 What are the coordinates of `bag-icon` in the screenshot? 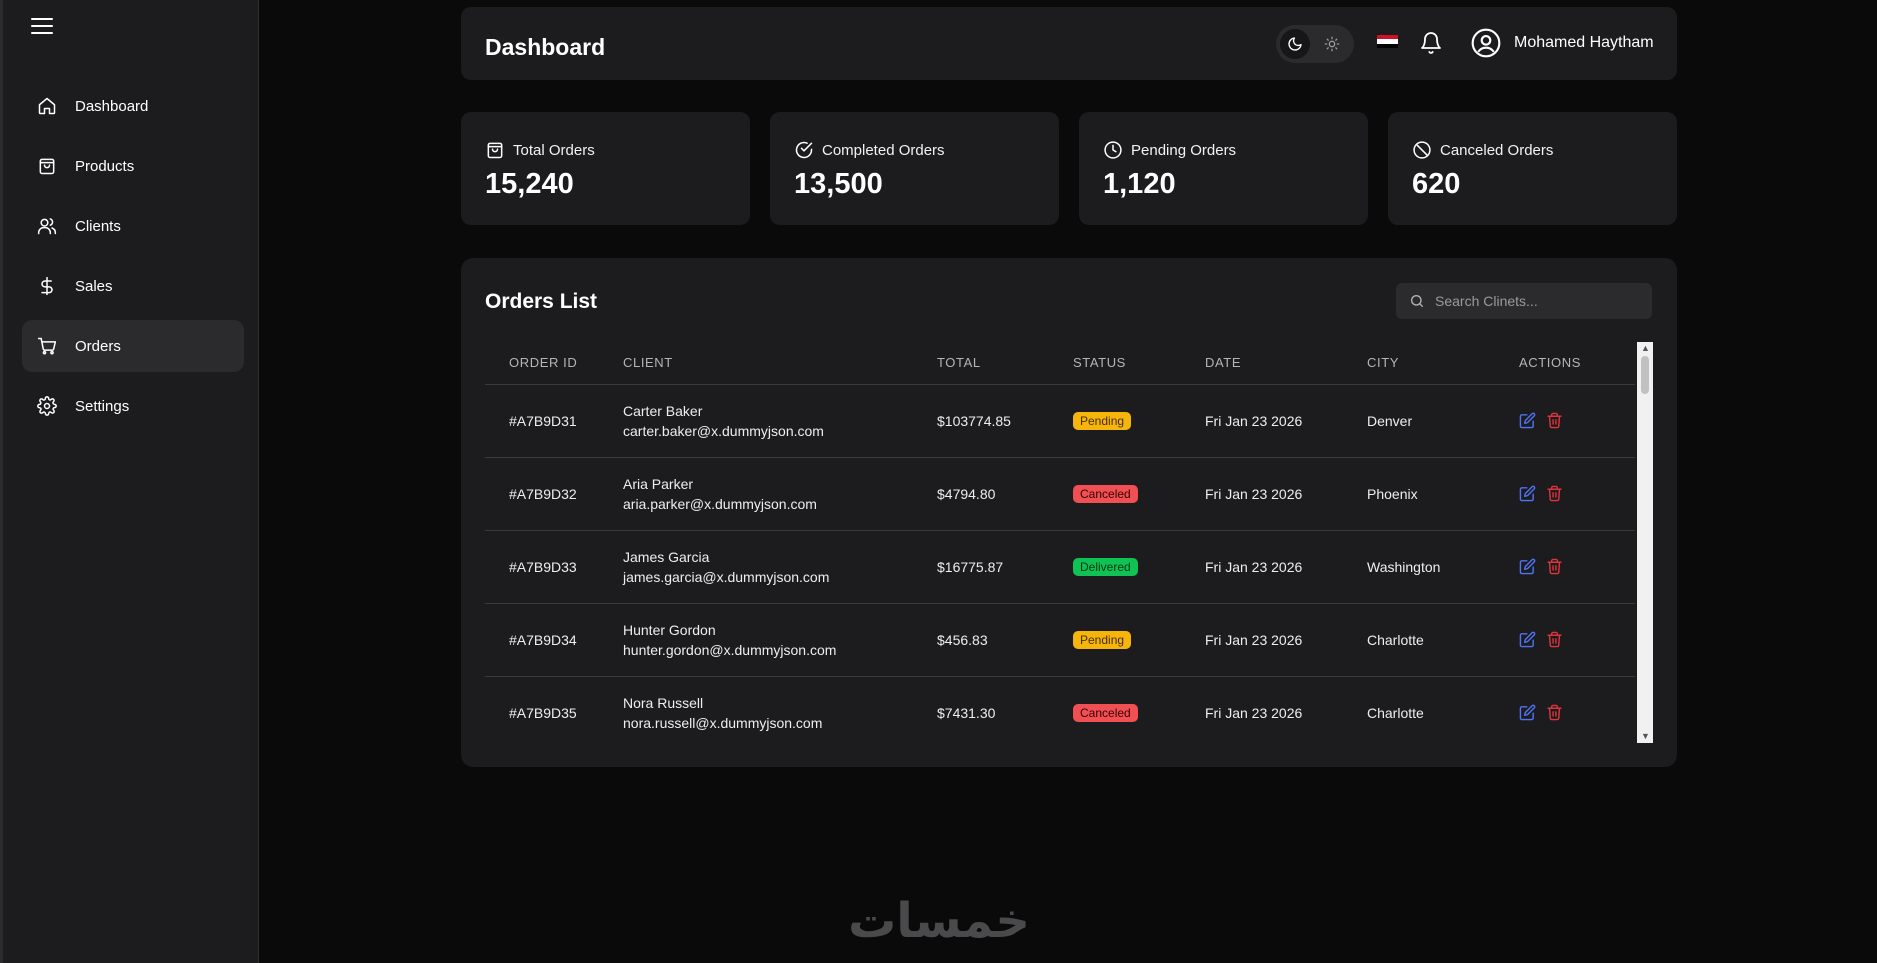 It's located at (495, 150).